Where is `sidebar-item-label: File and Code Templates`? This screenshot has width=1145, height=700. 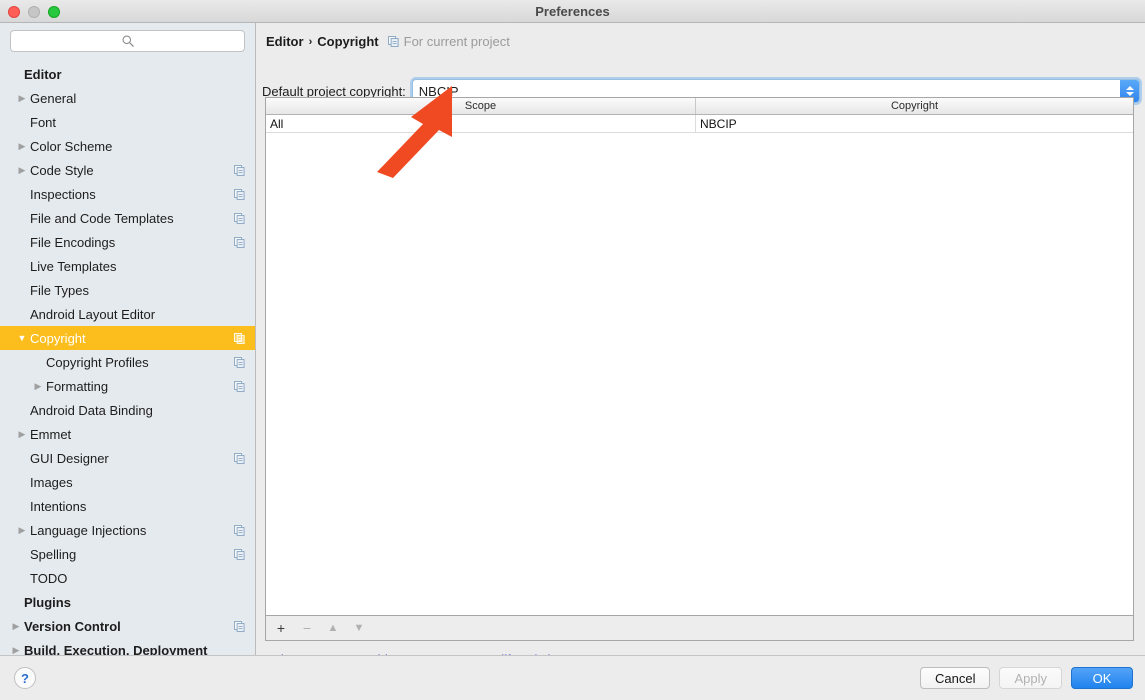 sidebar-item-label: File and Code Templates is located at coordinates (102, 218).